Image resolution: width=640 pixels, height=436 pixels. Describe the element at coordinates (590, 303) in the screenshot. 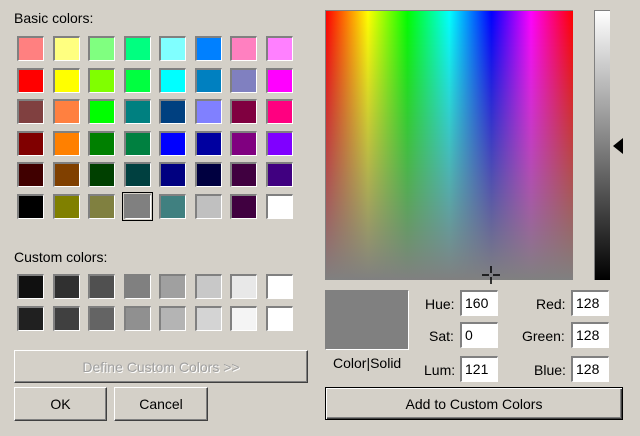

I see `red-field: 128` at that location.